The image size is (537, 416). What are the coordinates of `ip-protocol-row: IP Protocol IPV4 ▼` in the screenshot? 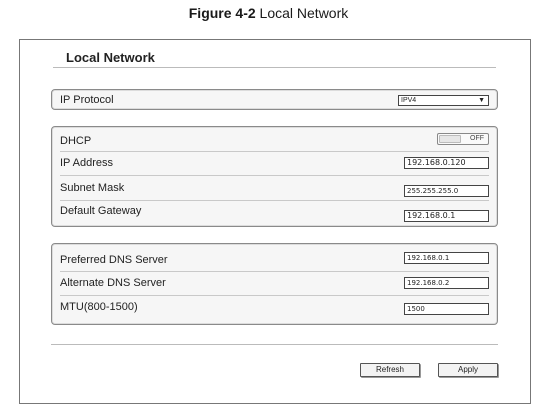 It's located at (274, 100).